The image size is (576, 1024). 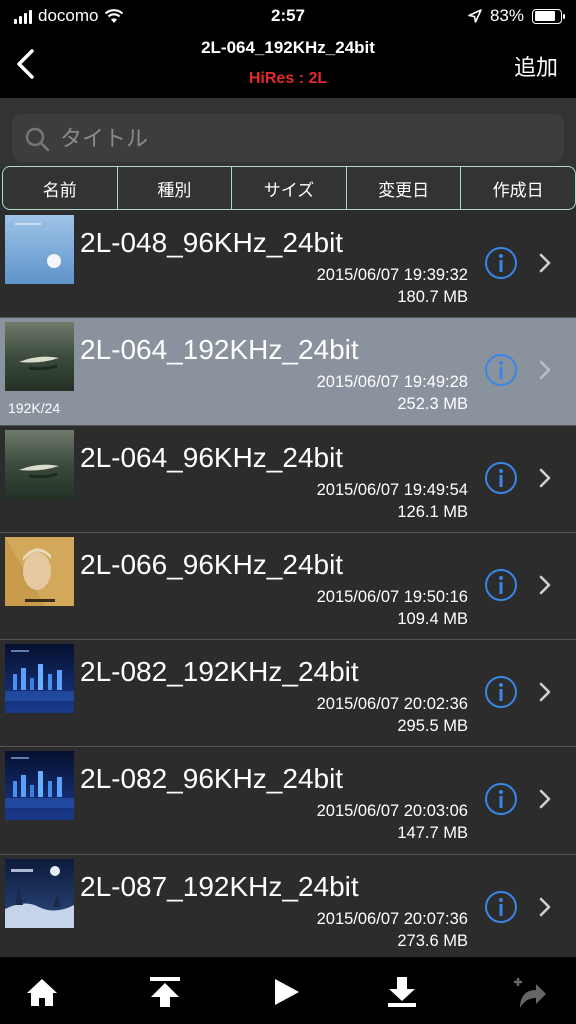 I want to click on sort-segmented-control: 名前 種別 サイズ 変更日 作成日, so click(x=289, y=188).